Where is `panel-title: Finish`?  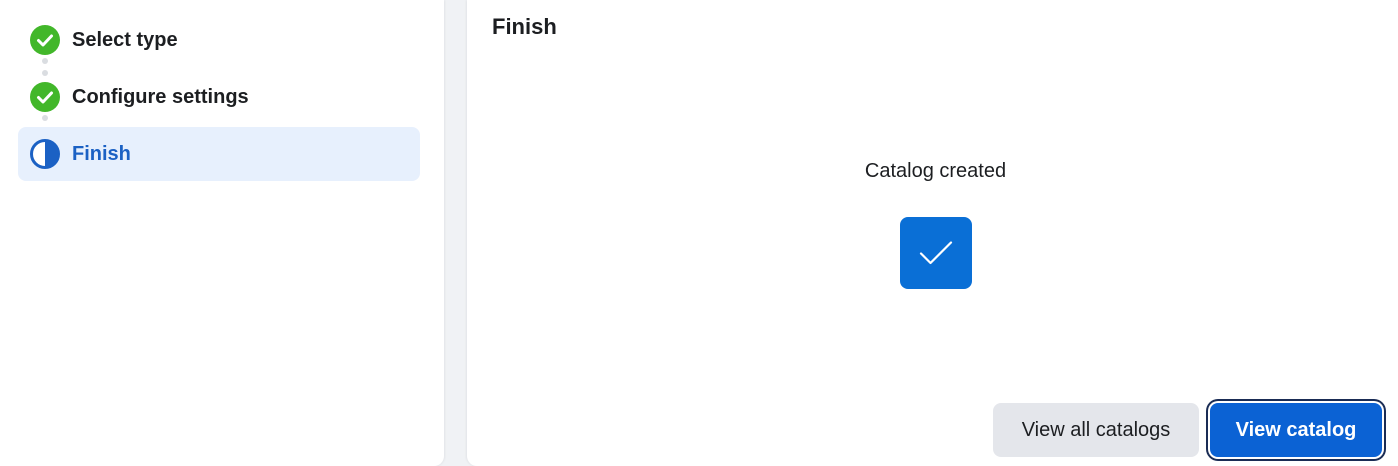 panel-title: Finish is located at coordinates (524, 26).